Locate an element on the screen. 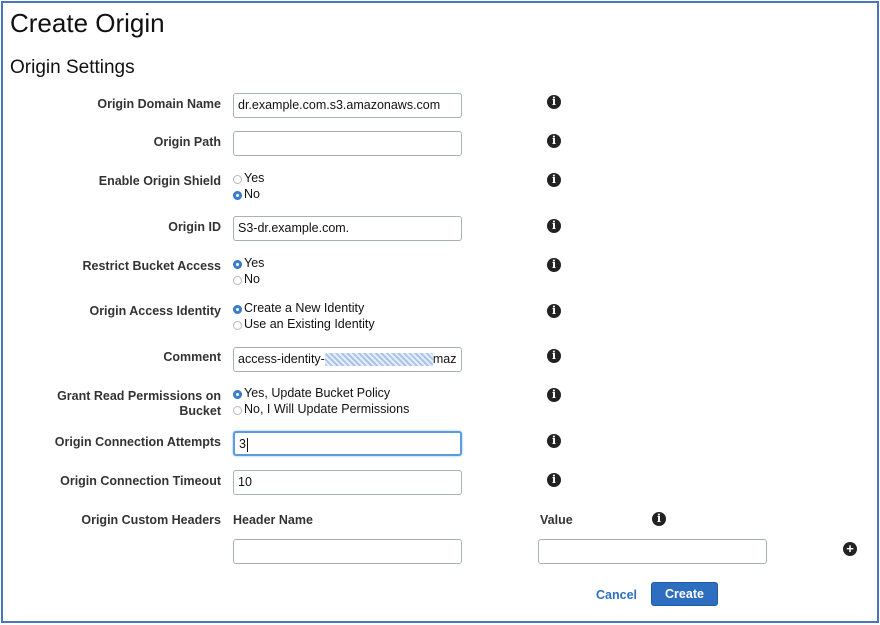 The image size is (880, 625). origin-connection-attempts-label: Origin Connection Attempts is located at coordinates (137, 442).